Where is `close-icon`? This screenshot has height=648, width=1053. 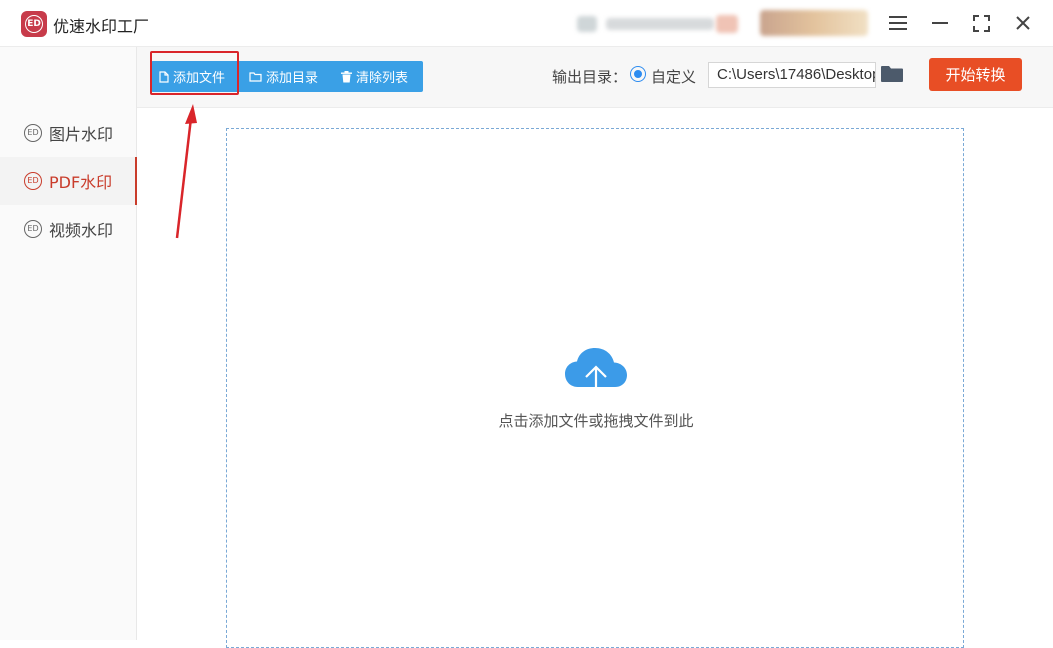 close-icon is located at coordinates (1023, 23).